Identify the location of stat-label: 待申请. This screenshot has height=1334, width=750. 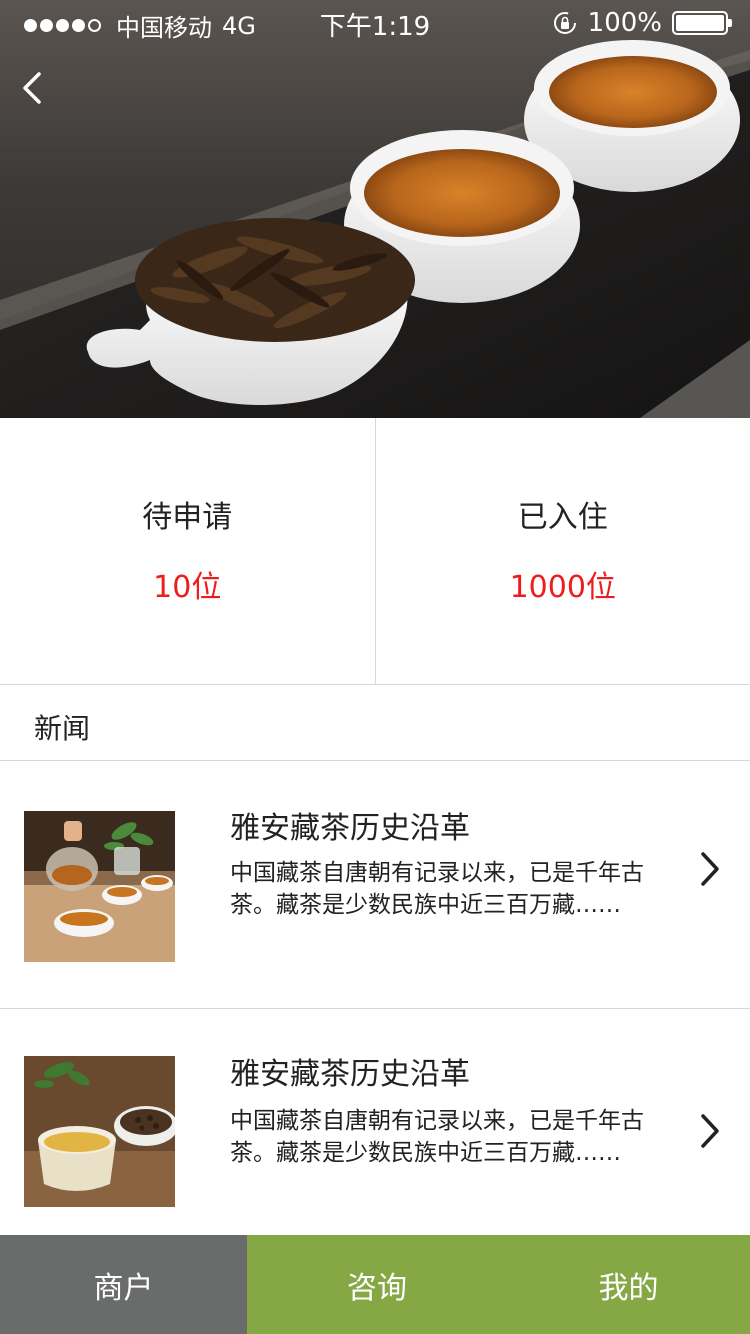
(187, 517).